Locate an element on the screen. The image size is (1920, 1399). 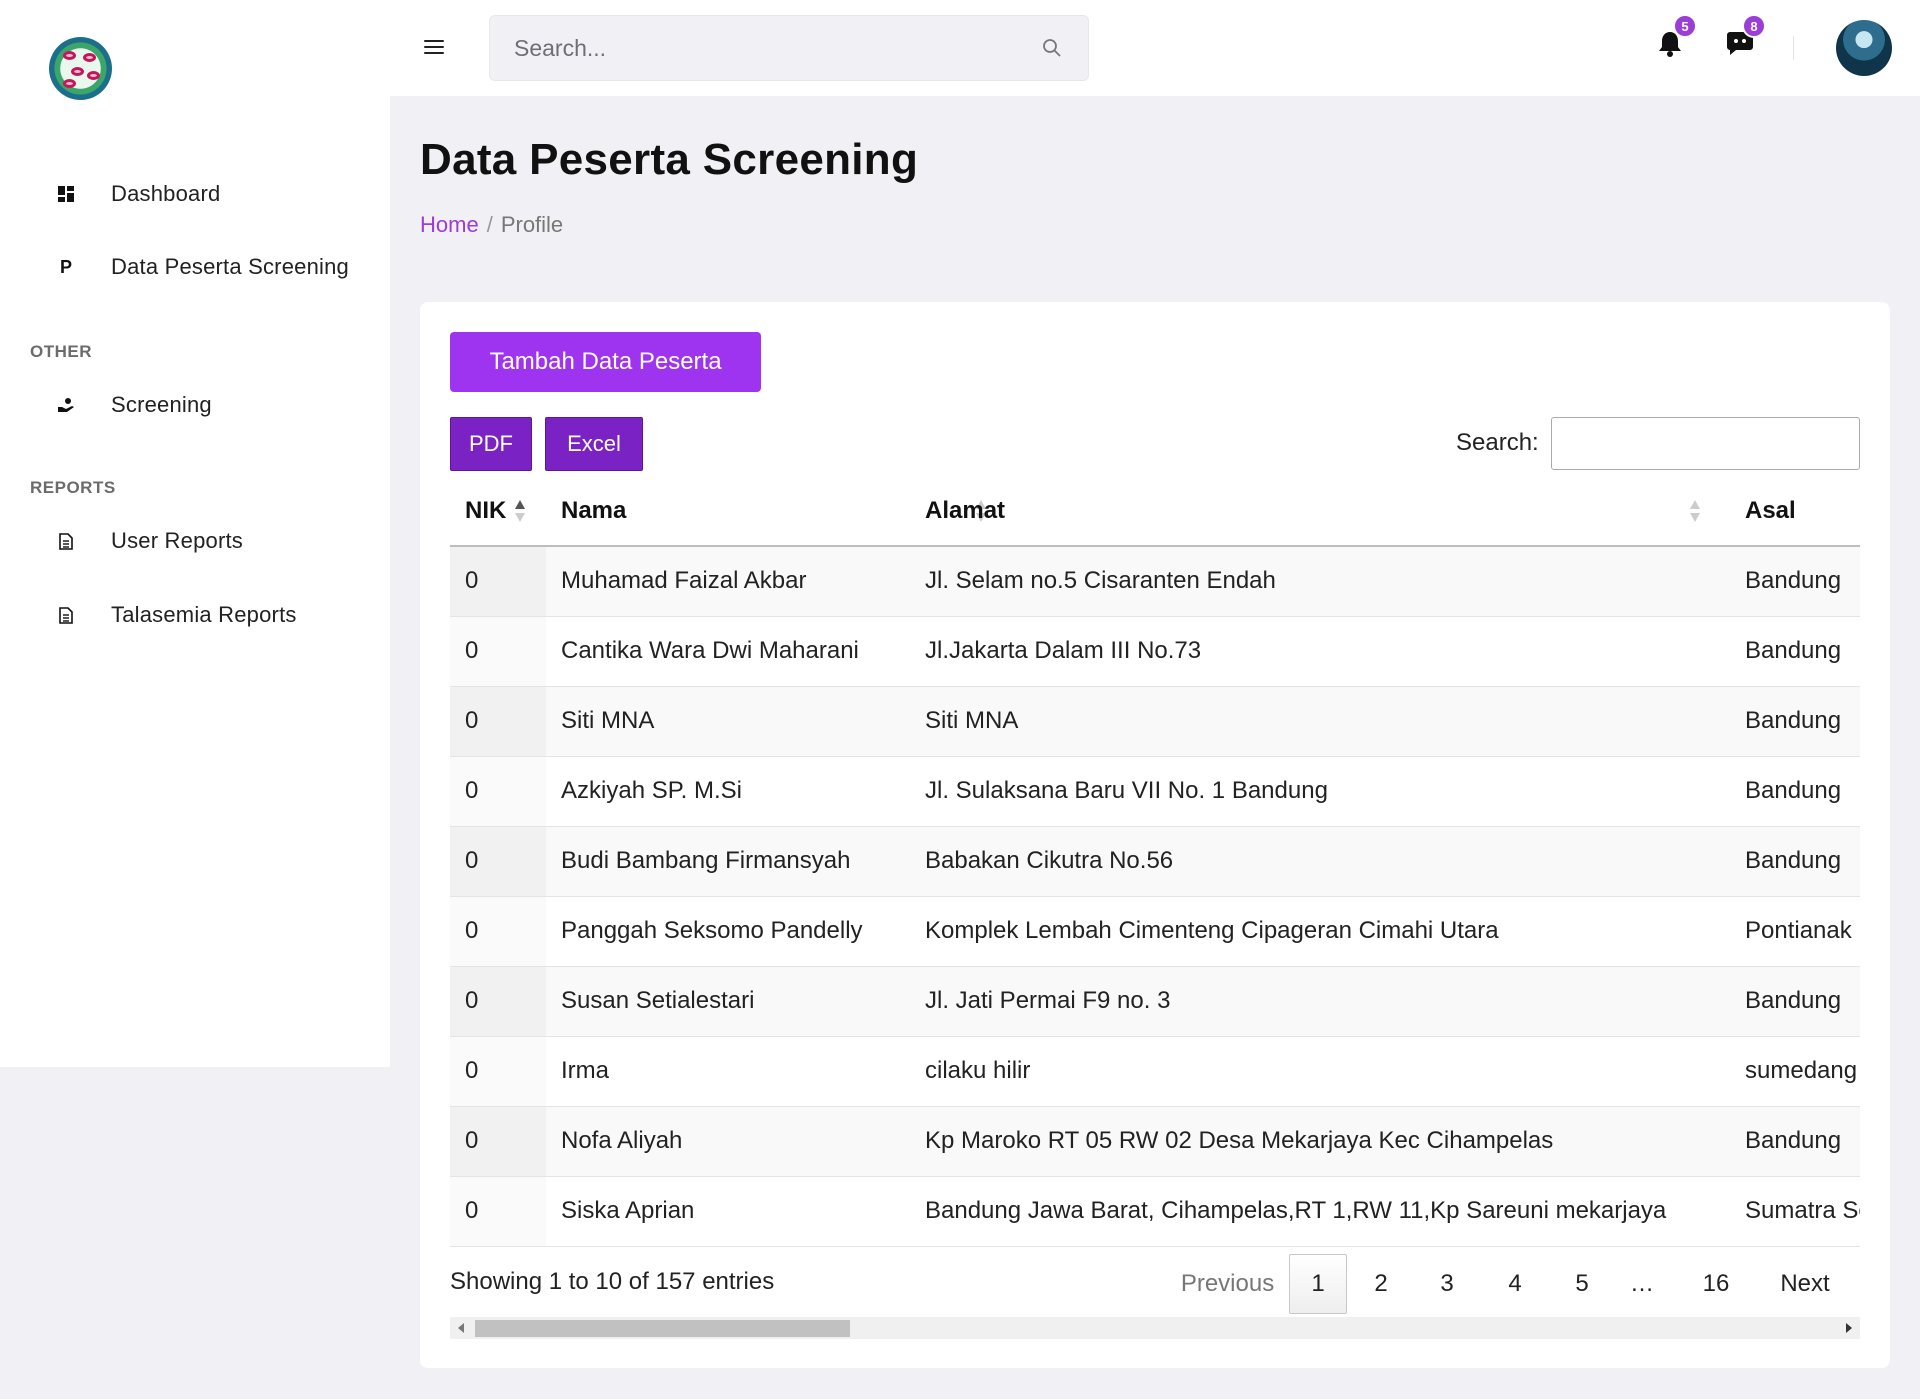
table-cell-asal: sumedang is located at coordinates (1795, 1071).